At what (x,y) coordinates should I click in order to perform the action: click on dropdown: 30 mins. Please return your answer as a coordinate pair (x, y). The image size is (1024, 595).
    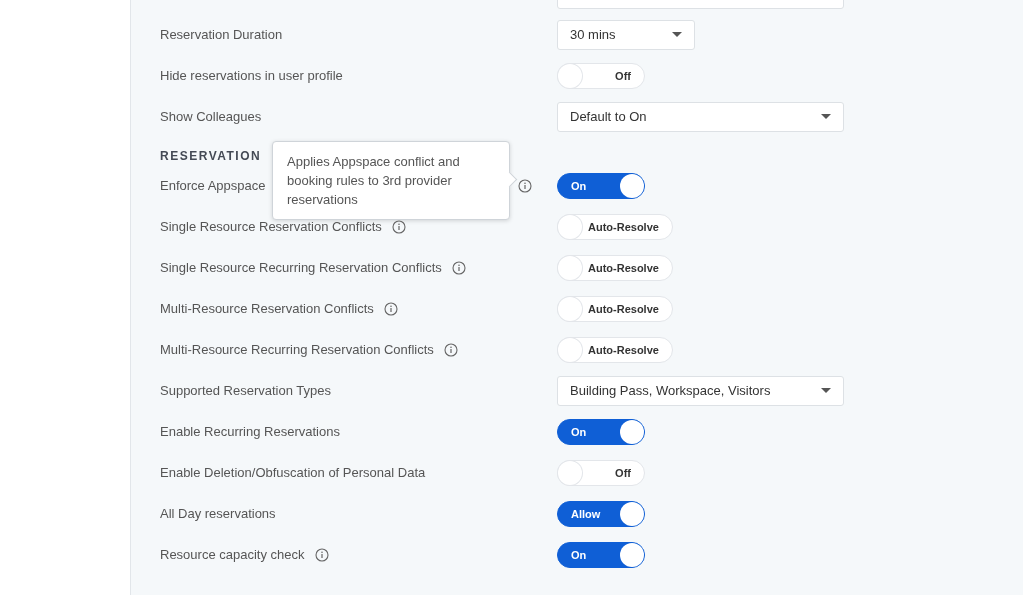
    Looking at the image, I should click on (626, 34).